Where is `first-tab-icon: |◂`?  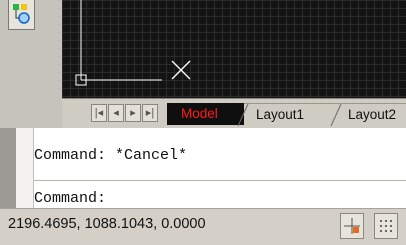
first-tab-icon: |◂ is located at coordinates (99, 113).